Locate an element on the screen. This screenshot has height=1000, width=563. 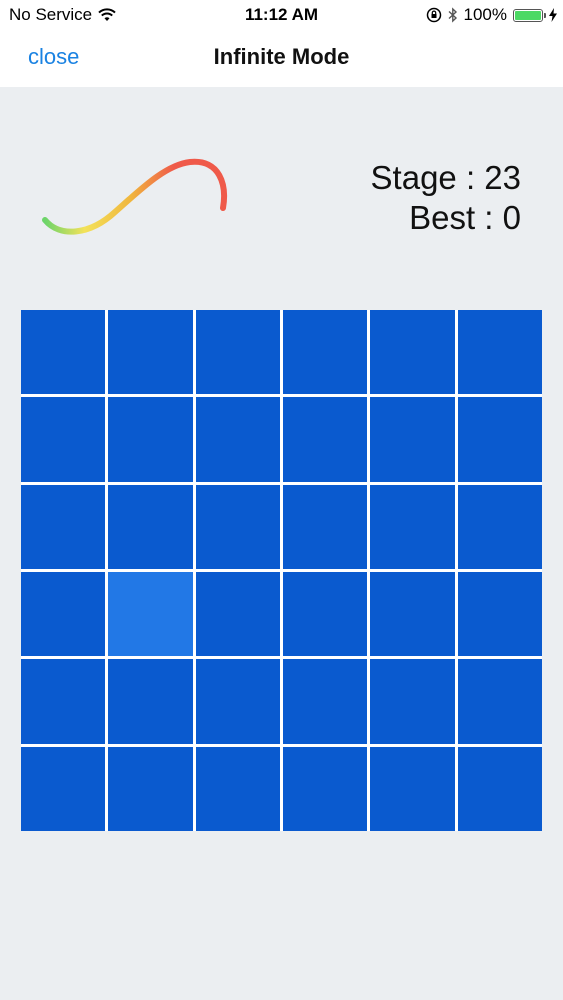
stage-label: Stage : 23 is located at coordinates (445, 177).